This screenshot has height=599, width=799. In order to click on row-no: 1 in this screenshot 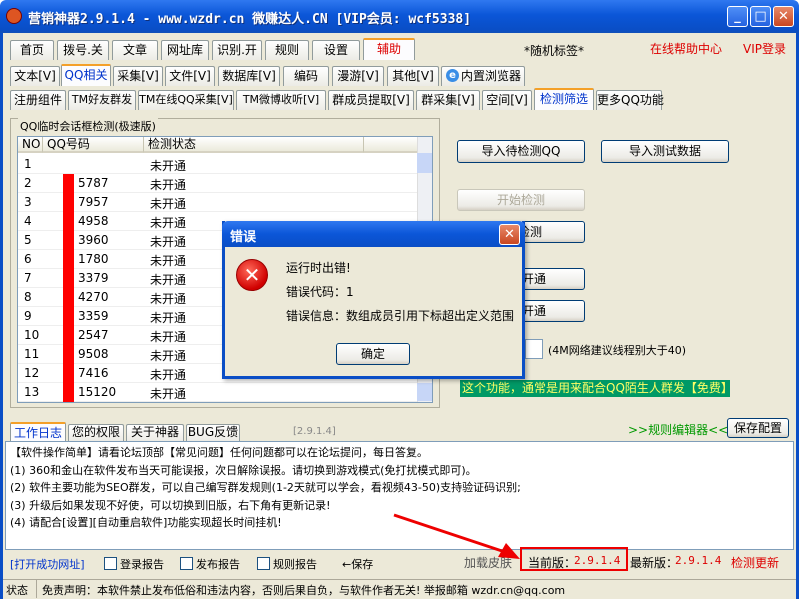, I will do `click(28, 164)`.